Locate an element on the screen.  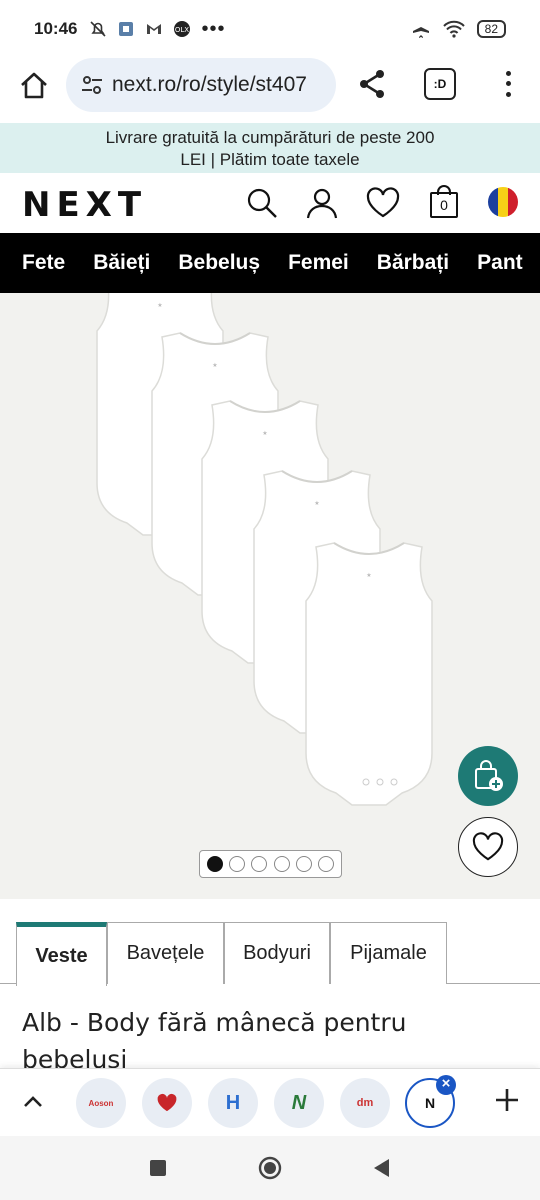
status-bar: 10:46 OLX ••• 82 is located at coordinates (270, 29).